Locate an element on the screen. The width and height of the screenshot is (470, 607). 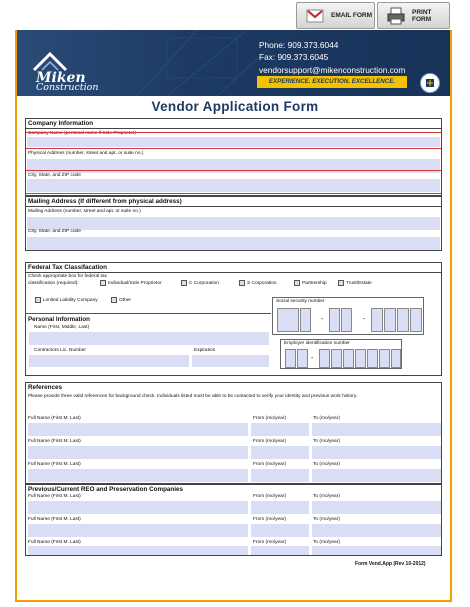
federal-tax-heading: Federal Tax Classifacation is located at coordinates (233, 268).